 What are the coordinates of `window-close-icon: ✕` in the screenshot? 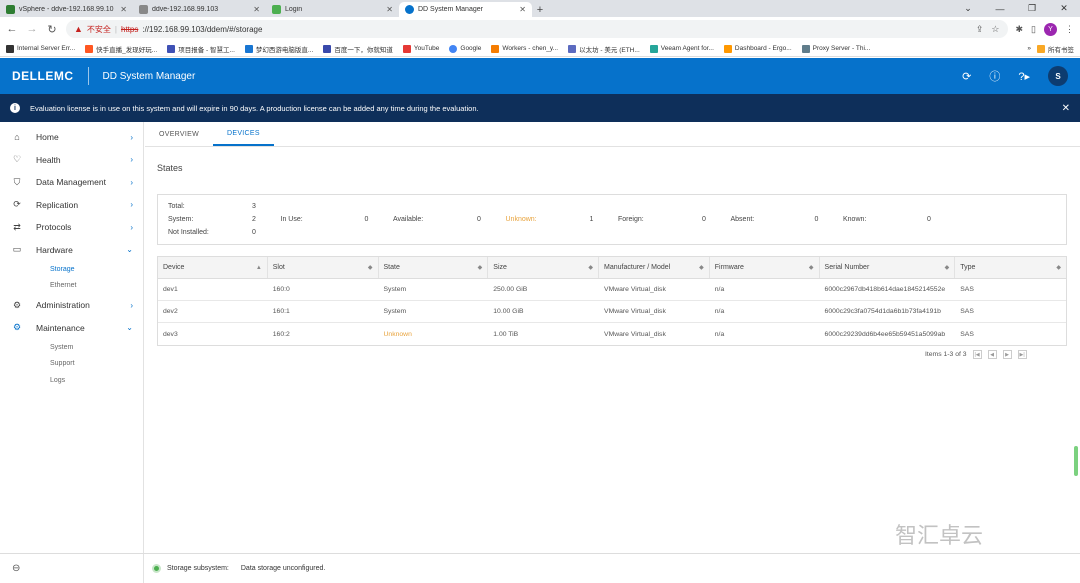 It's located at (1064, 8).